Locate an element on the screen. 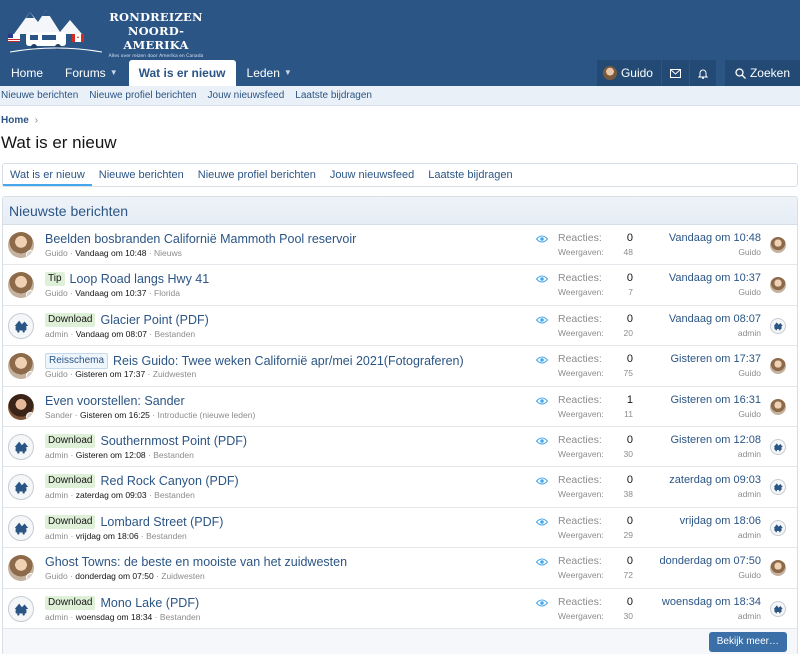 This screenshot has width=800, height=654. thread-forum: Nieuws is located at coordinates (168, 253).